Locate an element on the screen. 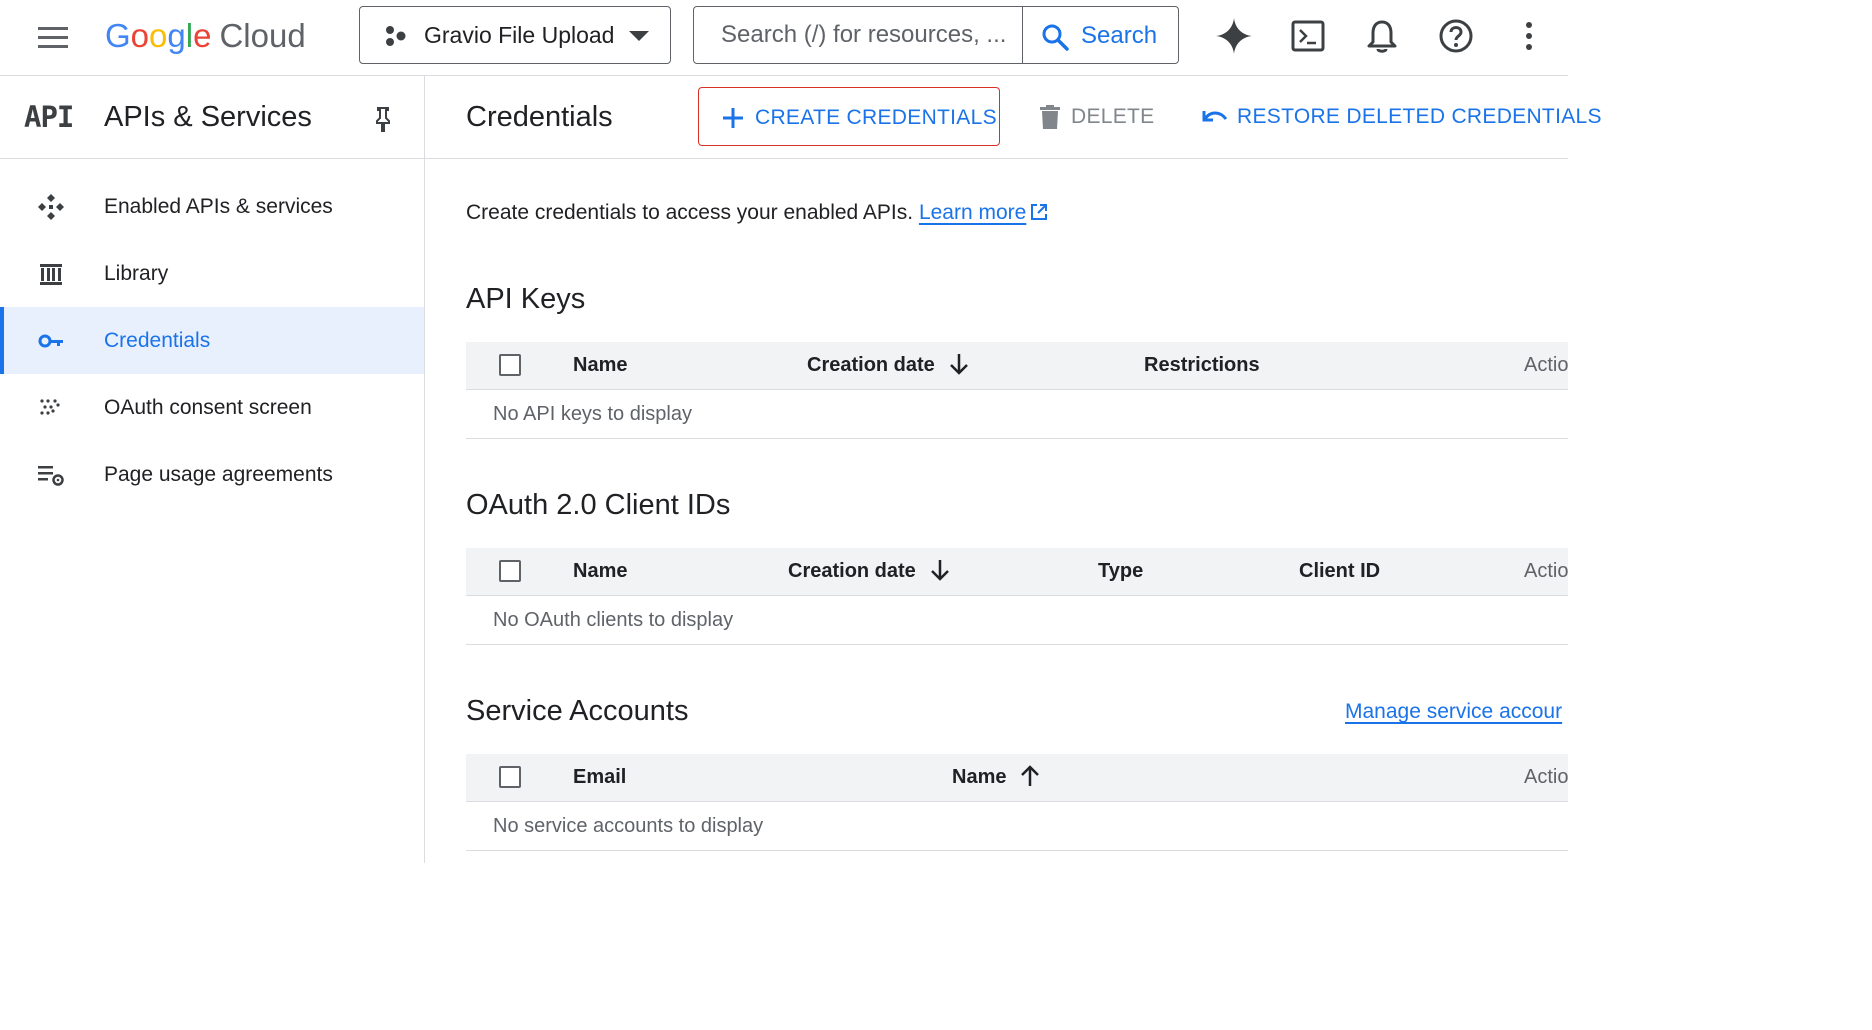 The width and height of the screenshot is (1872, 1030). api-badge-icon: API is located at coordinates (49, 117).